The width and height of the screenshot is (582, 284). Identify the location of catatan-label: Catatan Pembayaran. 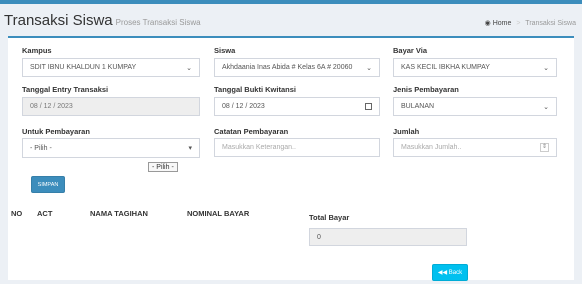
(251, 131).